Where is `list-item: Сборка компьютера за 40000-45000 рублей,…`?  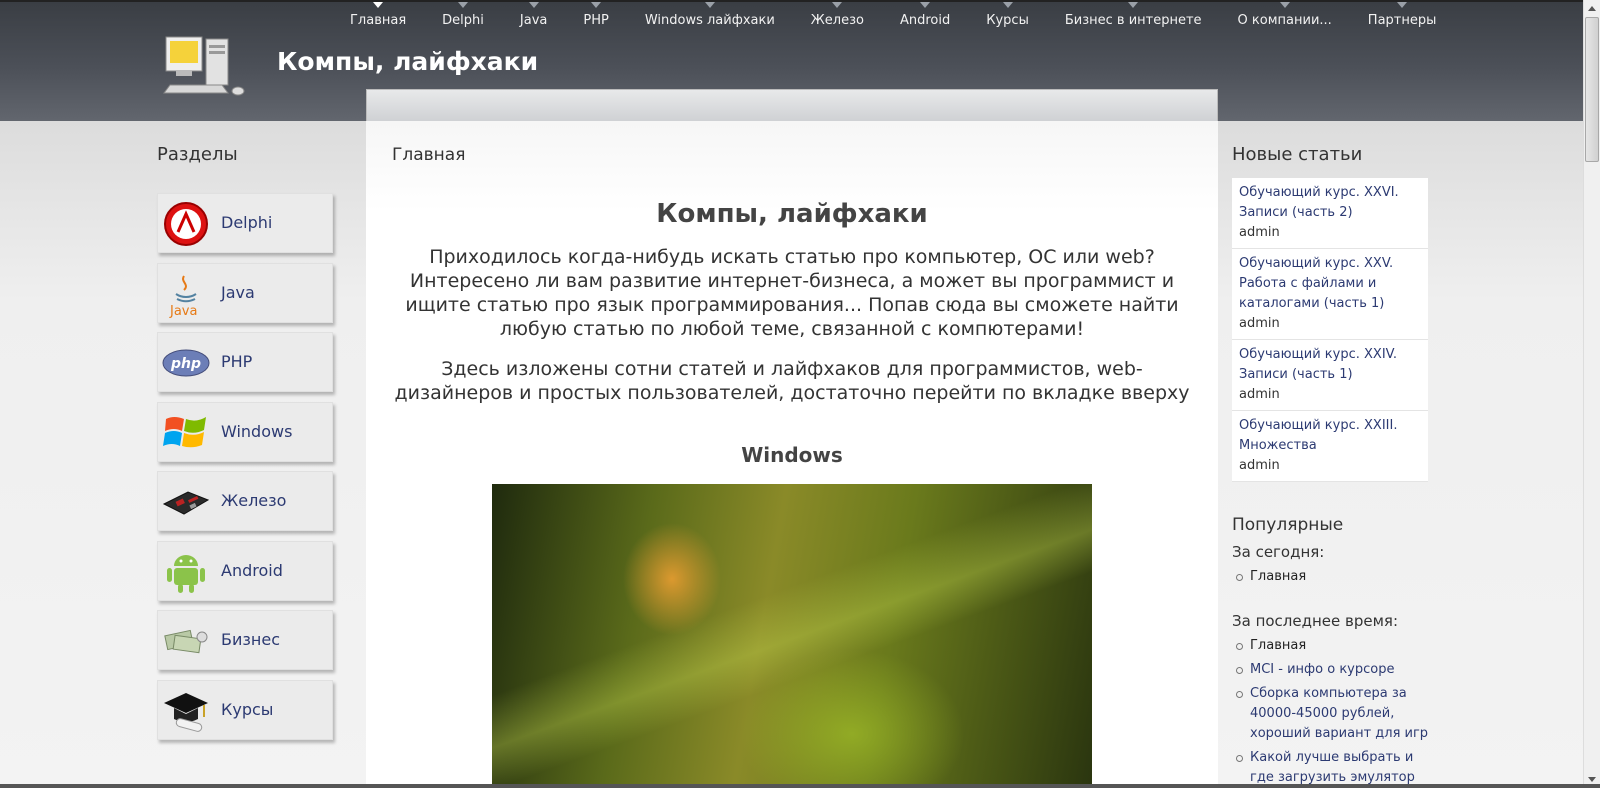 list-item: Сборка компьютера за 40000-45000 рублей,… is located at coordinates (1336, 714).